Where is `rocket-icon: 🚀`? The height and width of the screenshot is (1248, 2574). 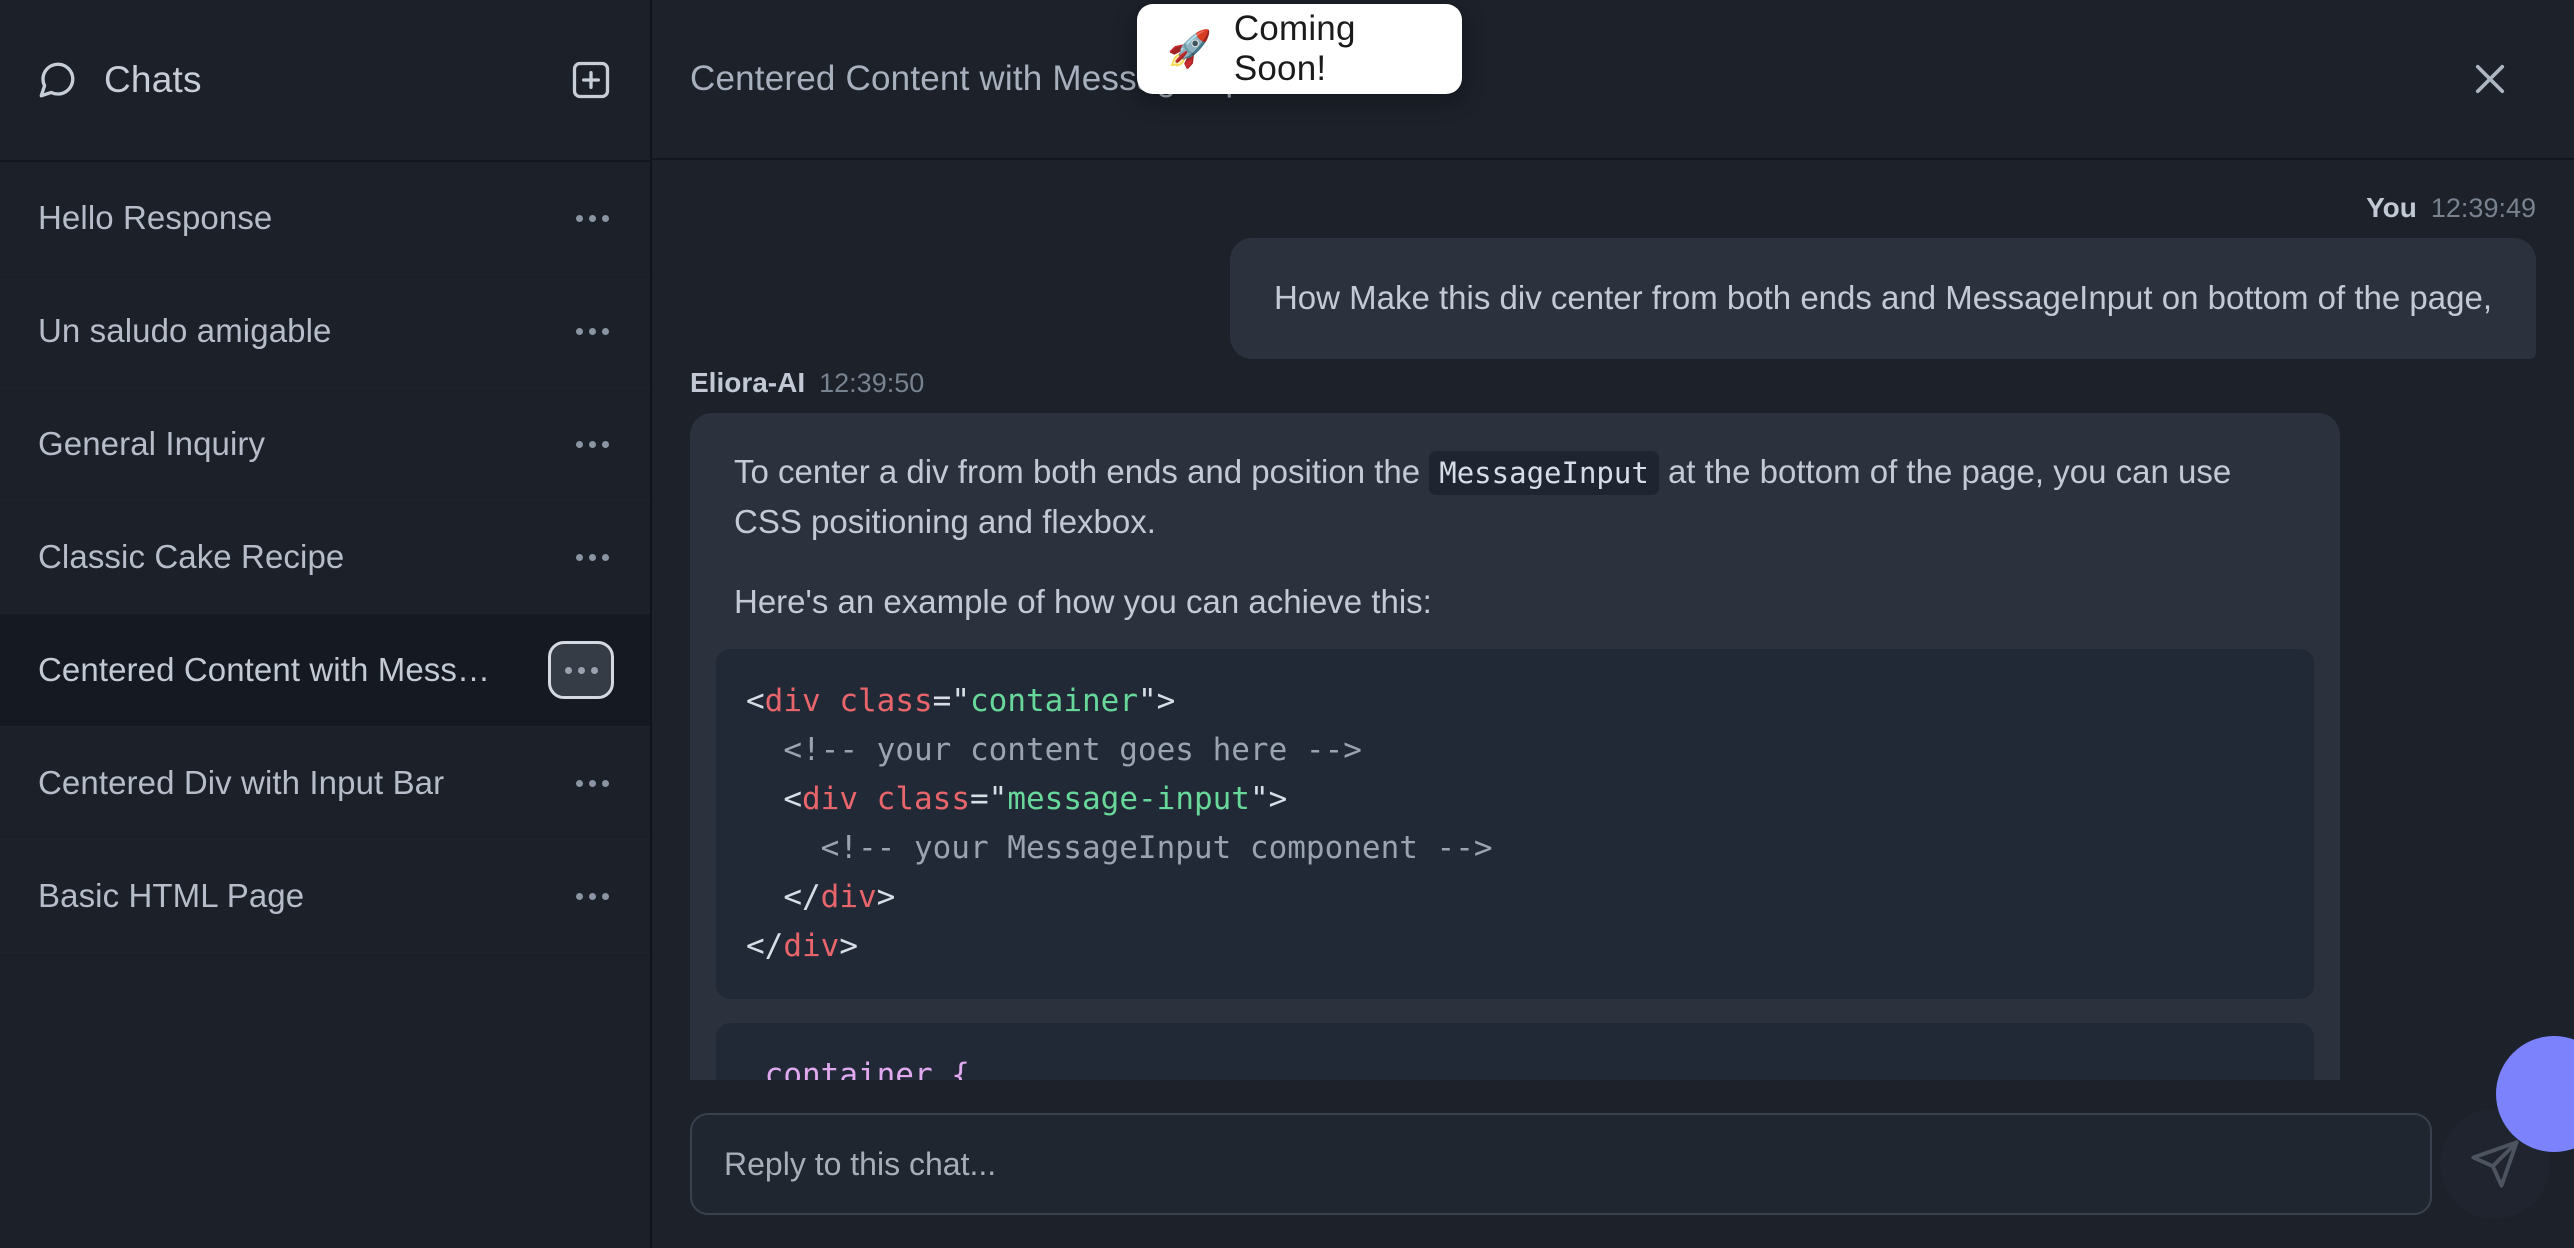
rocket-icon: 🚀 is located at coordinates (1189, 48).